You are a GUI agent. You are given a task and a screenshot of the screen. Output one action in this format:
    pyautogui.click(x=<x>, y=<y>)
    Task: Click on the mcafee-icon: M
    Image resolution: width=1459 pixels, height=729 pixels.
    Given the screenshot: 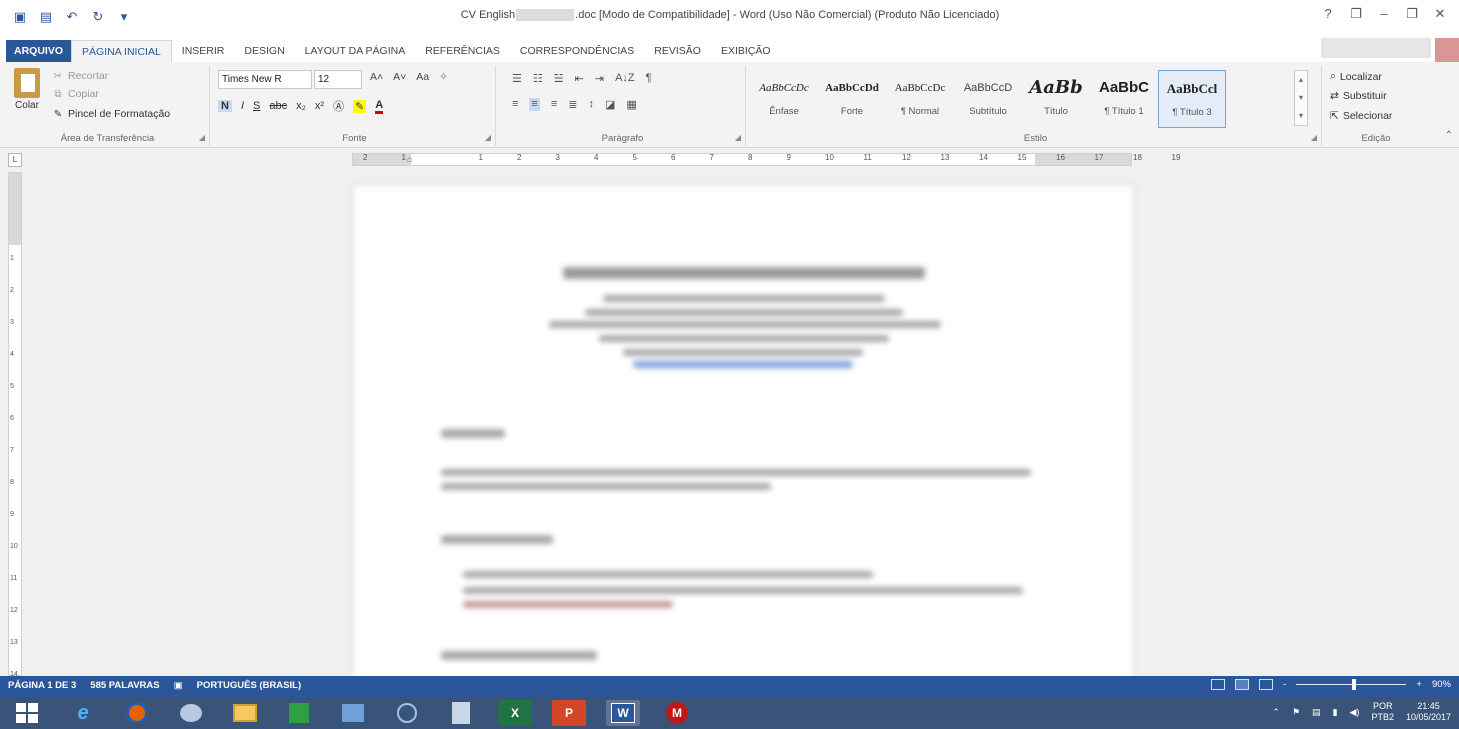 What is the action you would take?
    pyautogui.click(x=677, y=713)
    